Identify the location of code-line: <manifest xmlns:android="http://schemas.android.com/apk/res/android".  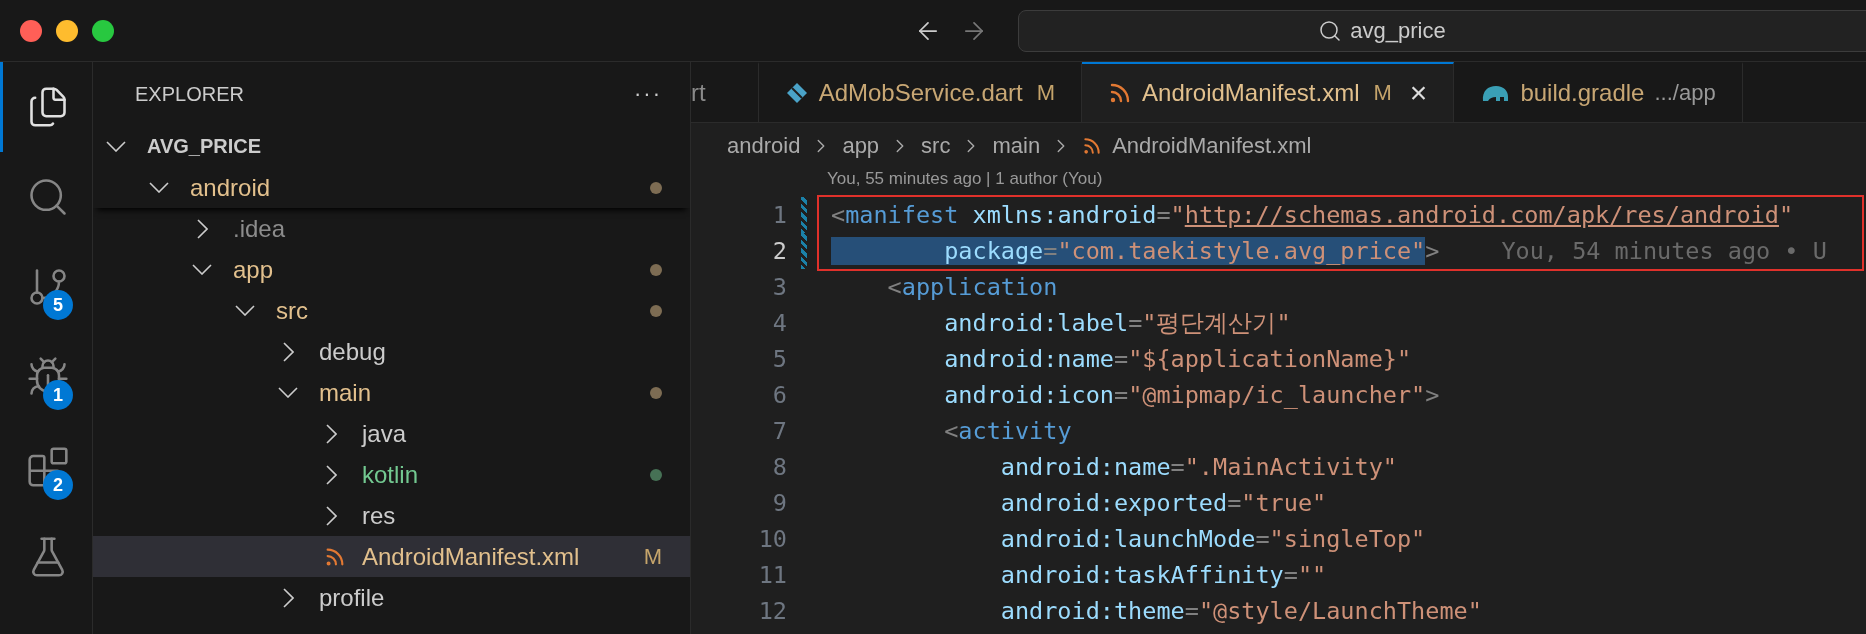
(1312, 215).